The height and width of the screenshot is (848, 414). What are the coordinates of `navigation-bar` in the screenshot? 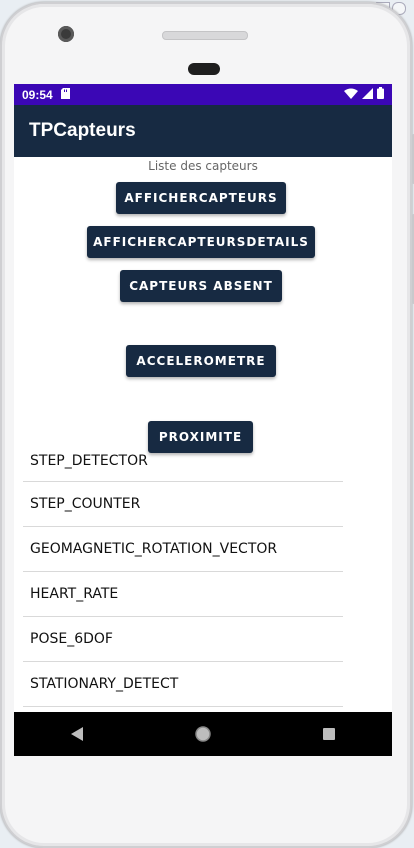 It's located at (203, 734).